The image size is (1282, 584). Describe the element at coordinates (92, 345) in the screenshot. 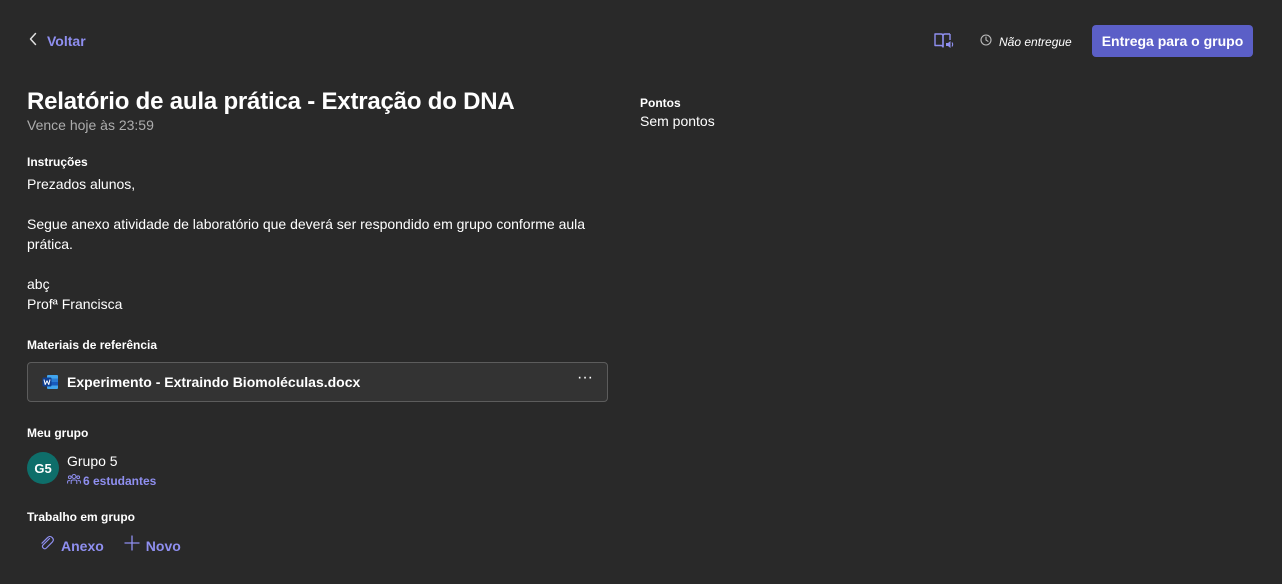

I see `reference-materials-label: Materiais de referência` at that location.